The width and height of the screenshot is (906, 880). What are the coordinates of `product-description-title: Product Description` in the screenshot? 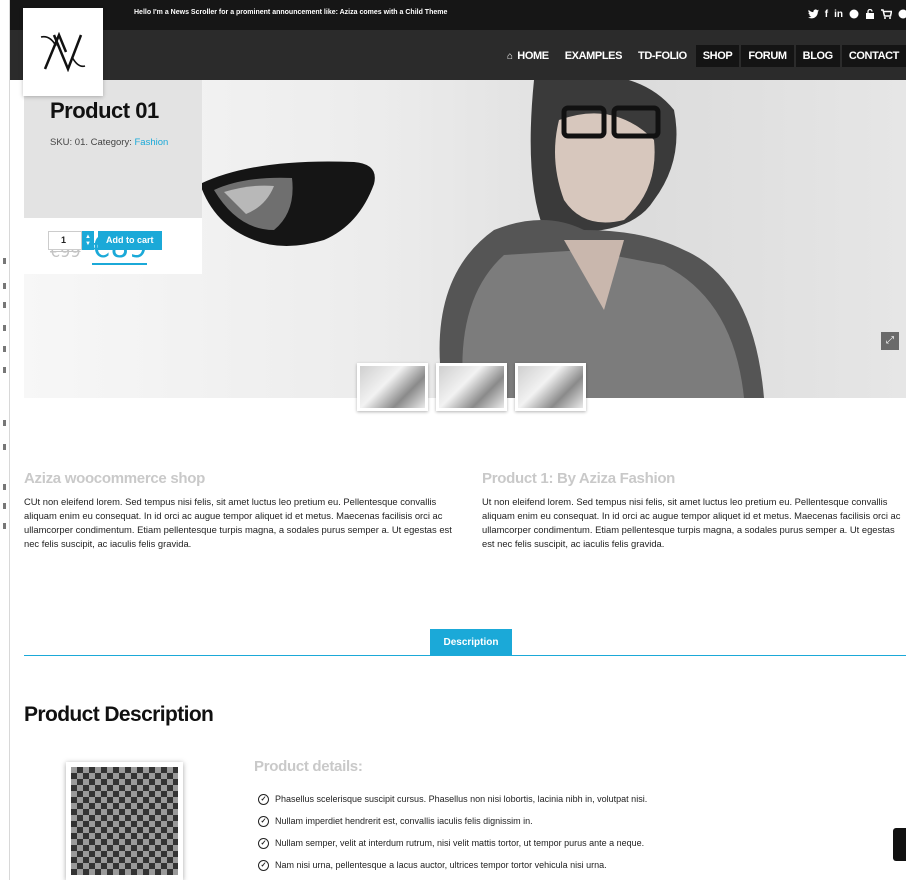 It's located at (119, 714).